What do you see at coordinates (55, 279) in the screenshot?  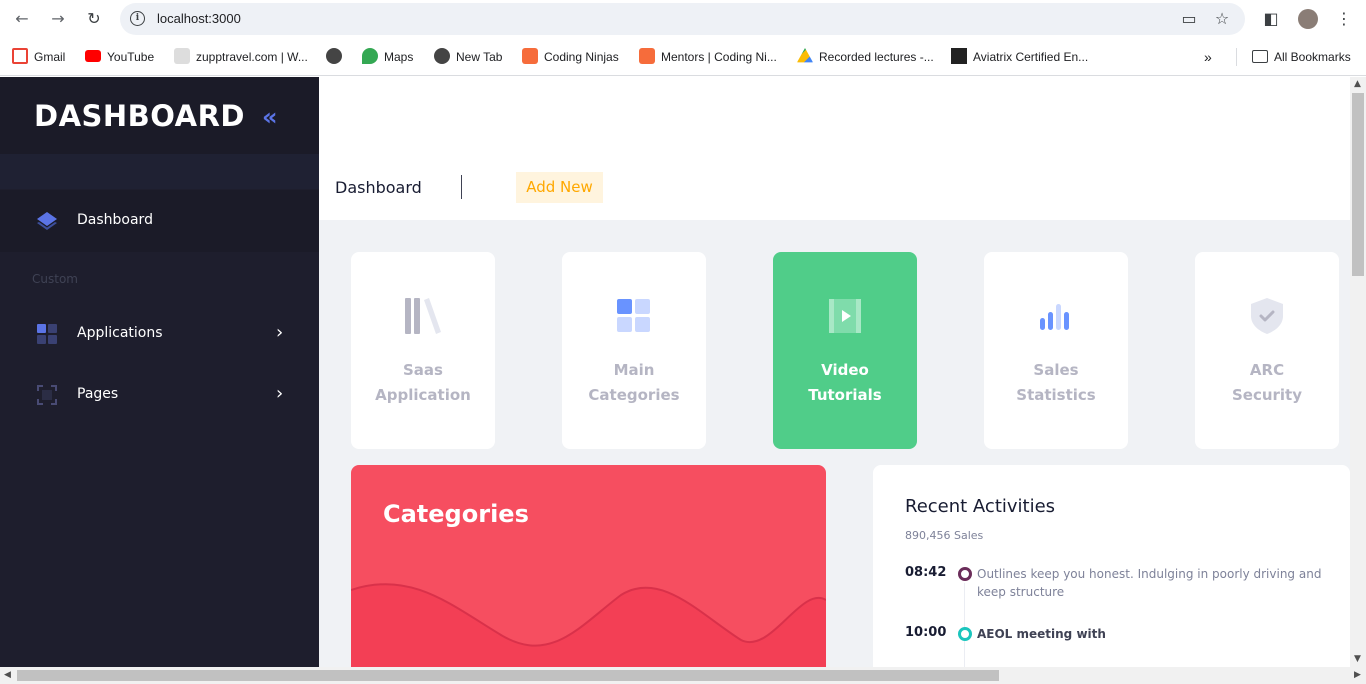 I see `sidebar-section-label: Custom` at bounding box center [55, 279].